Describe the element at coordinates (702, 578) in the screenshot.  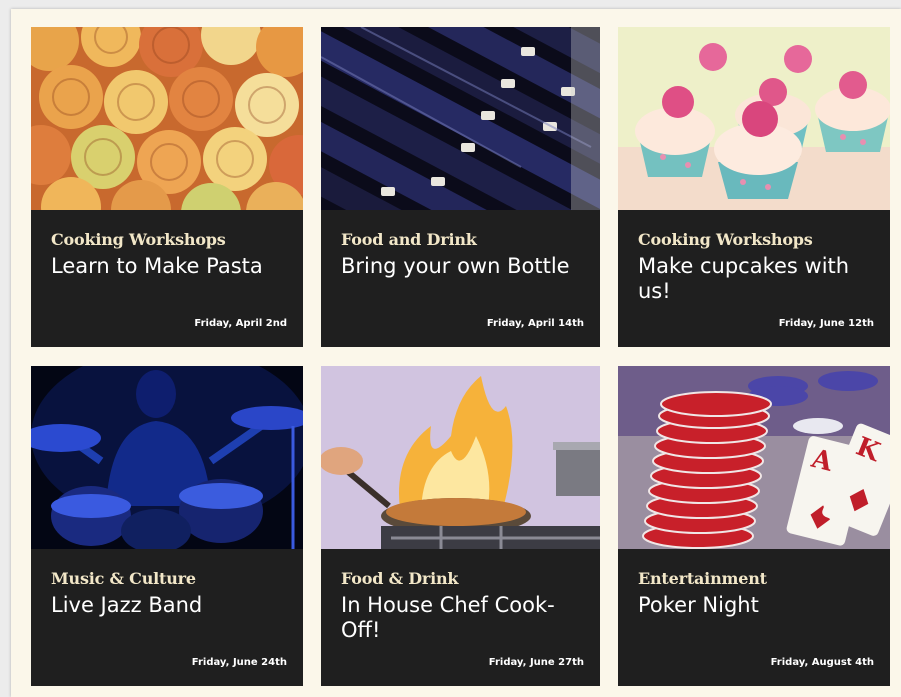
I see `event-category: Entertainment` at that location.